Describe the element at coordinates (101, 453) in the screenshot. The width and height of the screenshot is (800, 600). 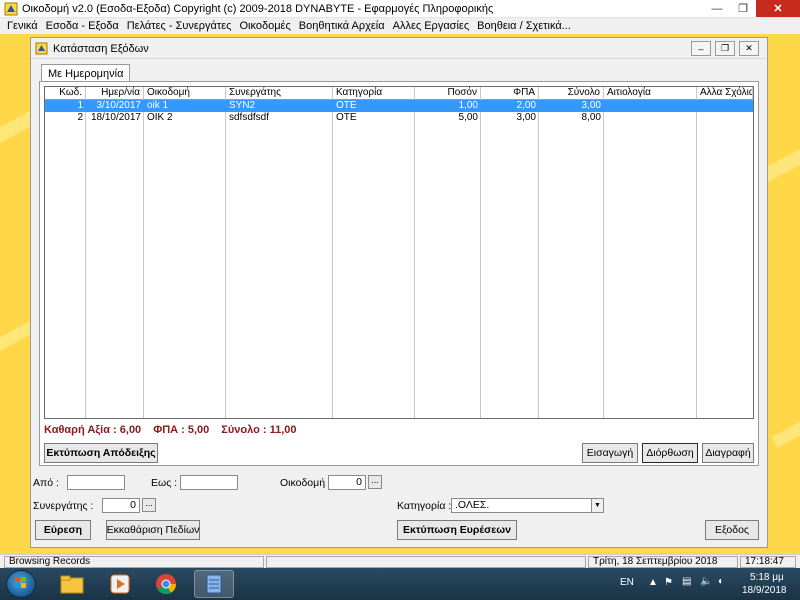
I see `print-receipt-button: Εκτύπωση Απόδειξης` at that location.